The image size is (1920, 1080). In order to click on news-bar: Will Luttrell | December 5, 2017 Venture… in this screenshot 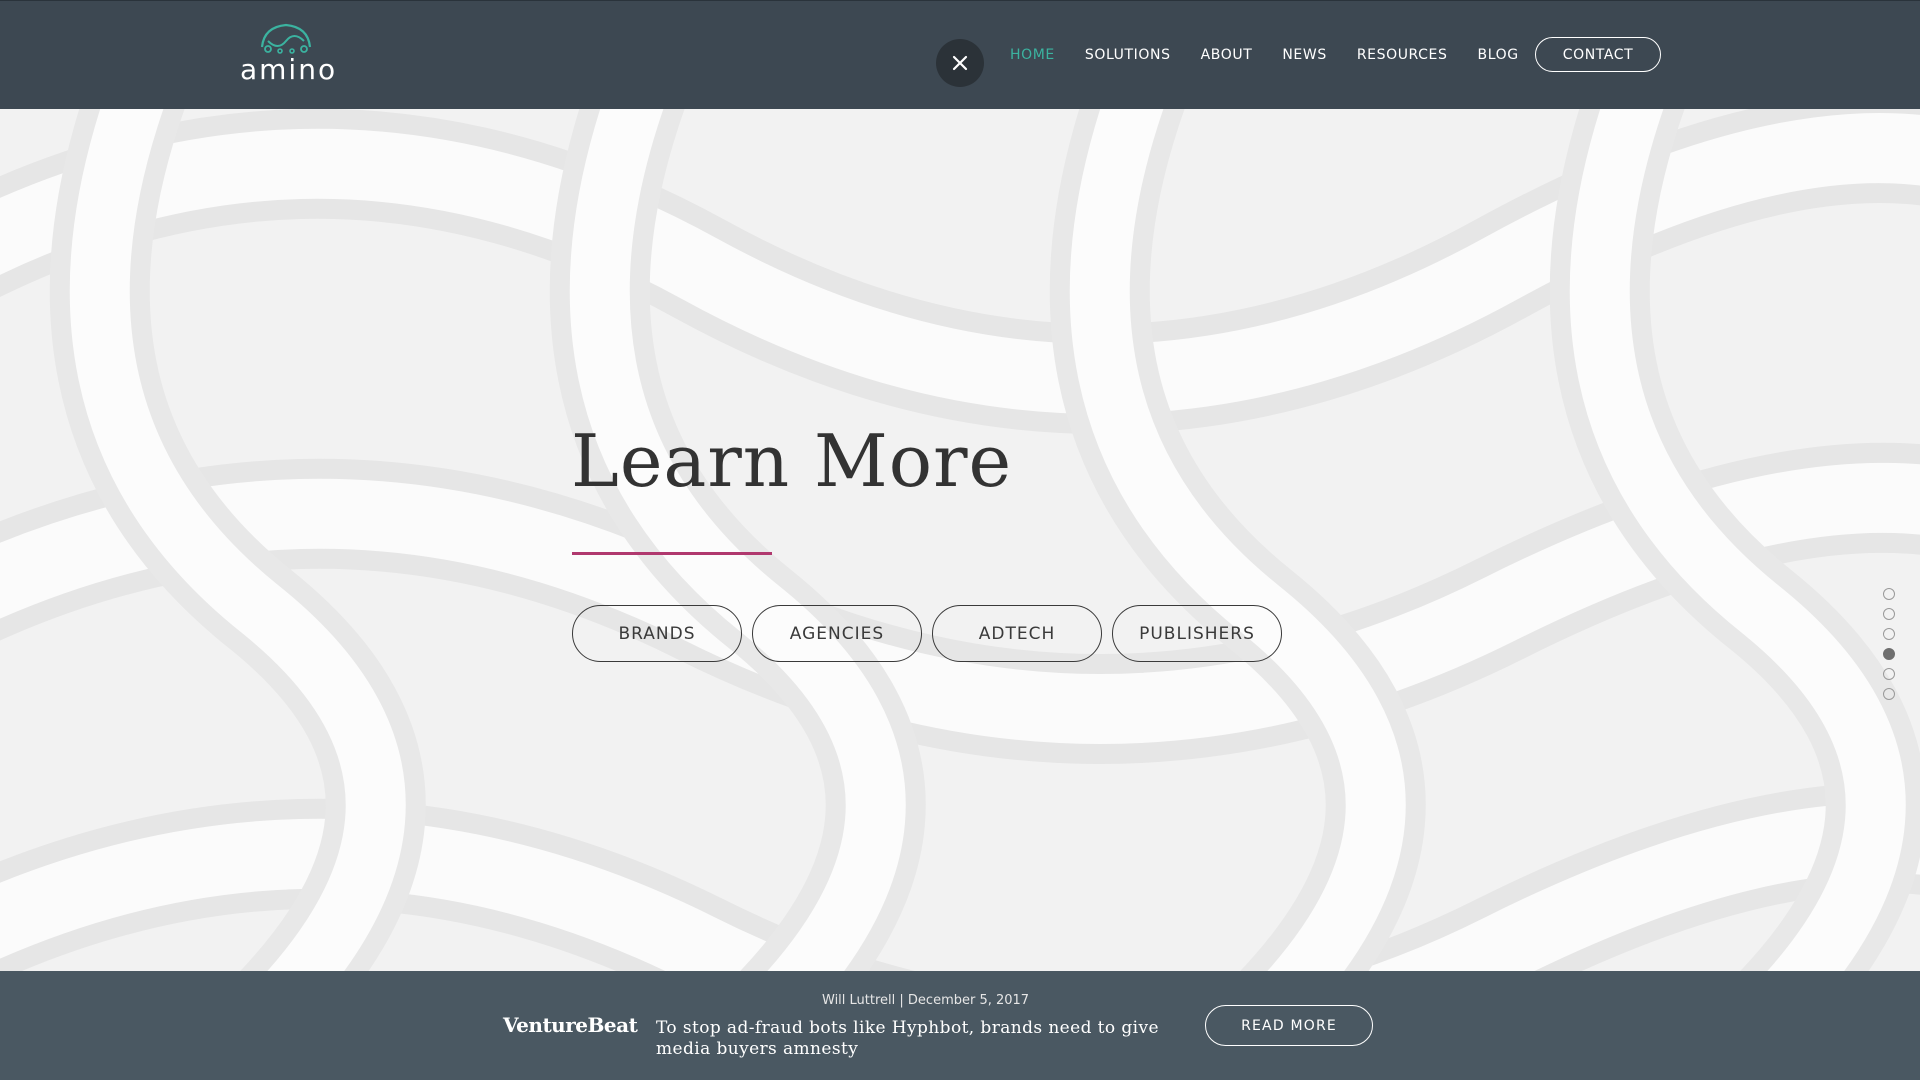, I will do `click(960, 1025)`.